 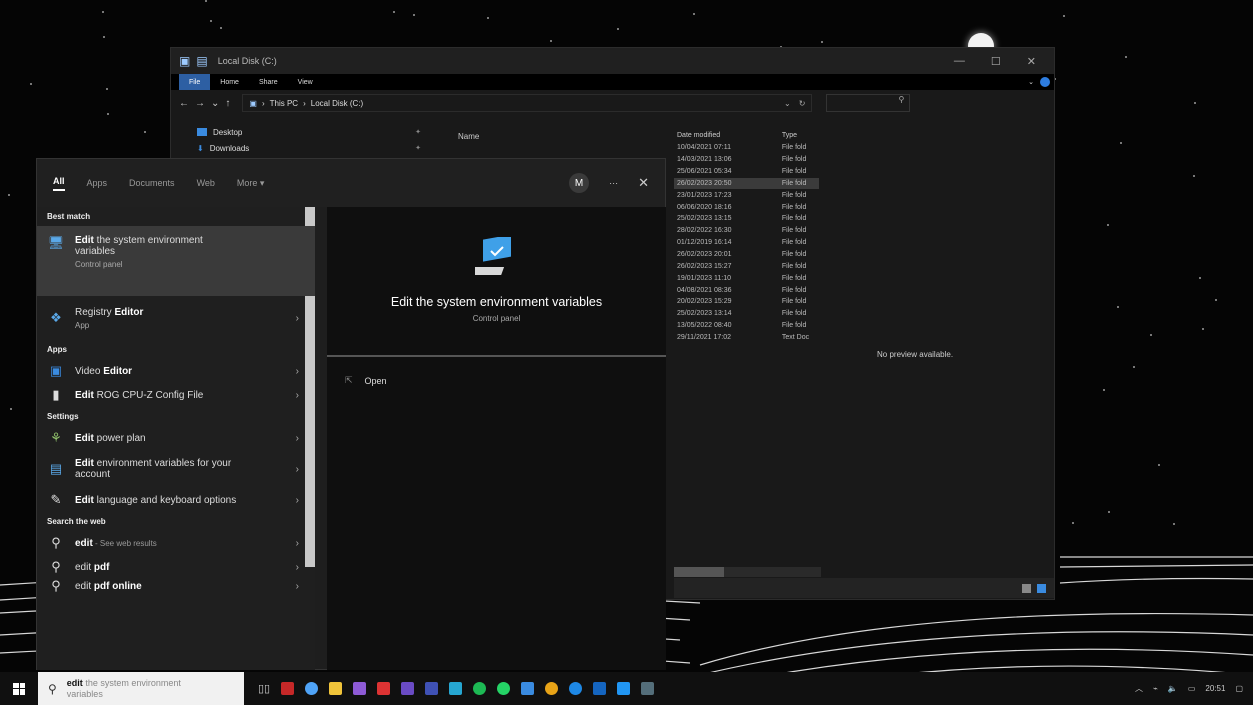 What do you see at coordinates (1173, 688) in the screenshot?
I see `volume-icon: 🔈` at bounding box center [1173, 688].